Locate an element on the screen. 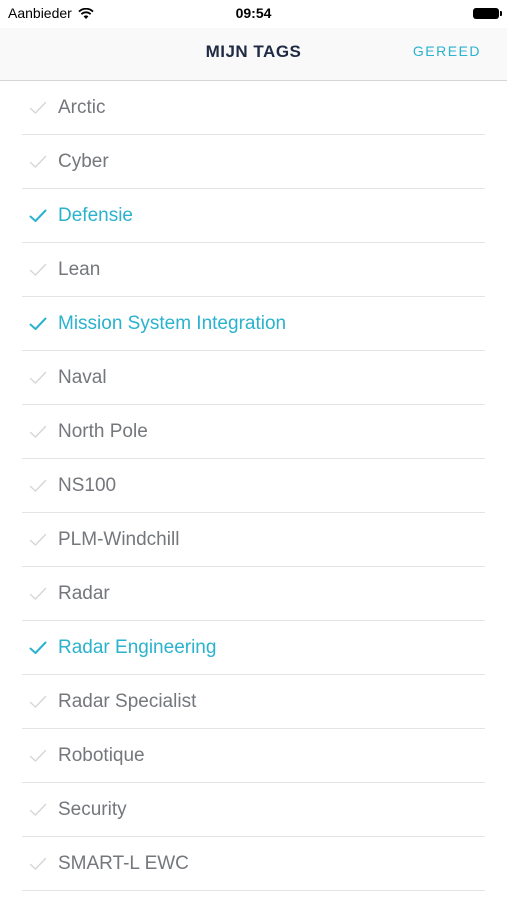 This screenshot has width=507, height=900. done-button: GEREED is located at coordinates (447, 51).